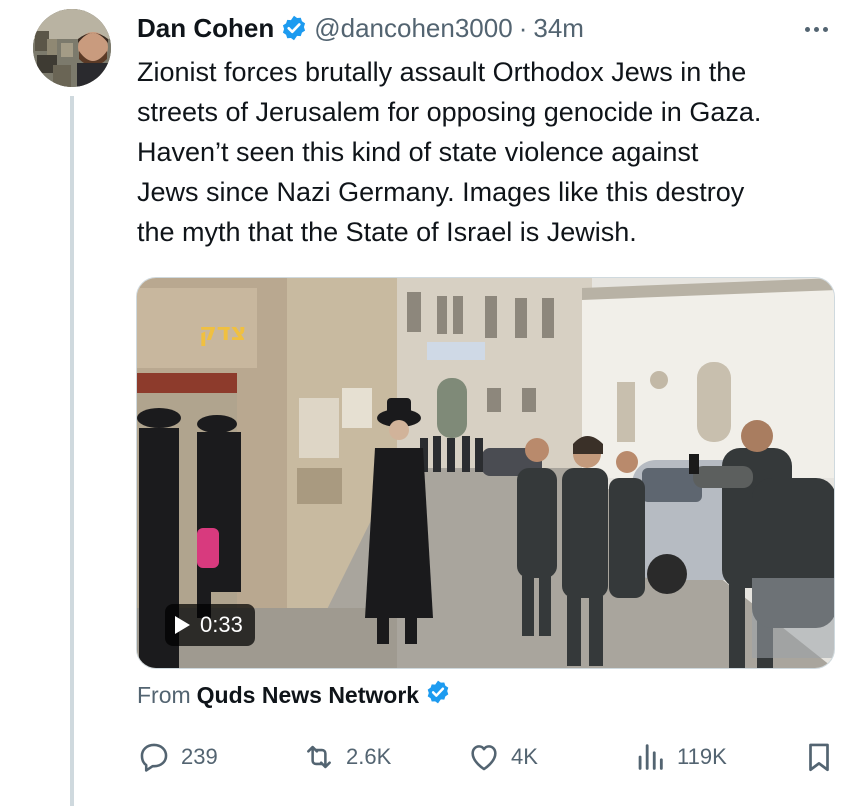  I want to click on video-duration-badge: 0:33, so click(210, 625).